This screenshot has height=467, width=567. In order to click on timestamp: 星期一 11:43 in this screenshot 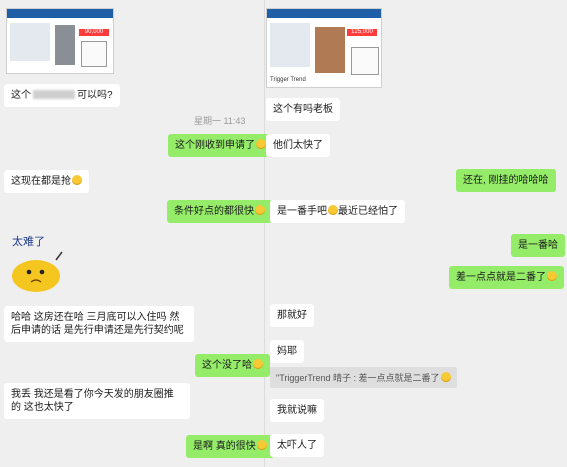, I will do `click(220, 121)`.